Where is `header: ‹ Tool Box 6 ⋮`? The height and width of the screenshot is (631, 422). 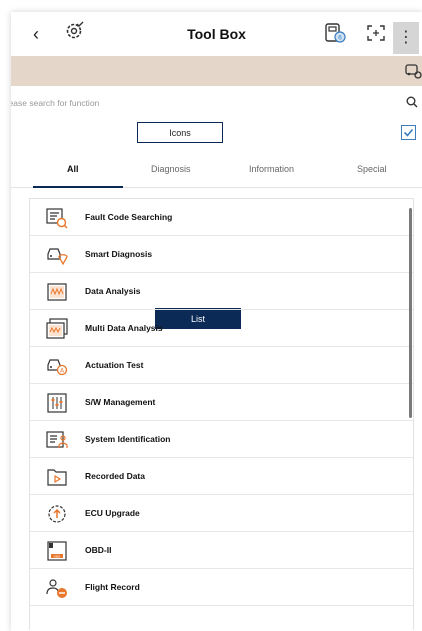 header: ‹ Tool Box 6 ⋮ is located at coordinates (216, 34).